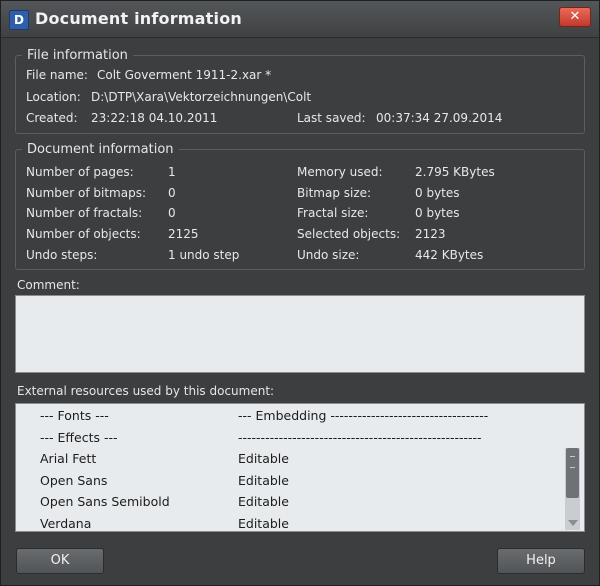  Describe the element at coordinates (300, 334) in the screenshot. I see `comment-textarea` at that location.